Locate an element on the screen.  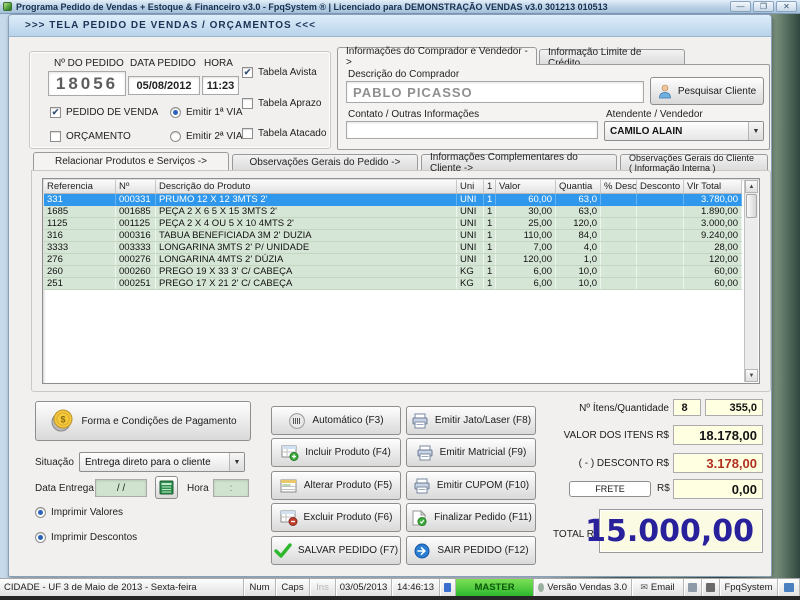
tab-limite-credito: Informação Limite de Crédito is located at coordinates (612, 58).